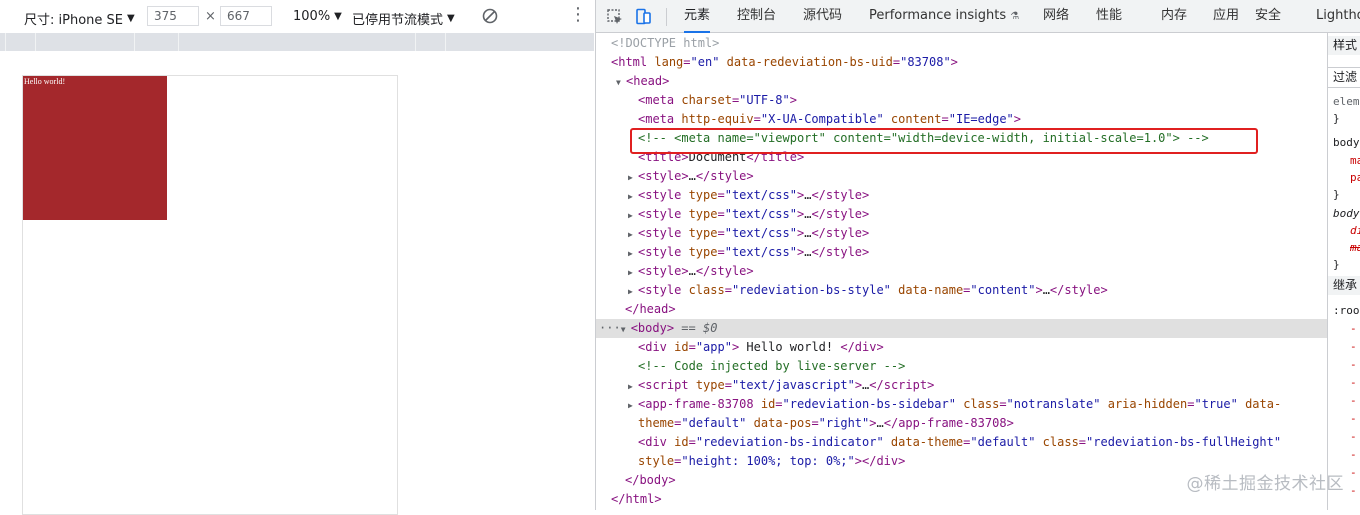 The image size is (1360, 515). What do you see at coordinates (1268, 16) in the screenshot?
I see `tab-security: 安全` at bounding box center [1268, 16].